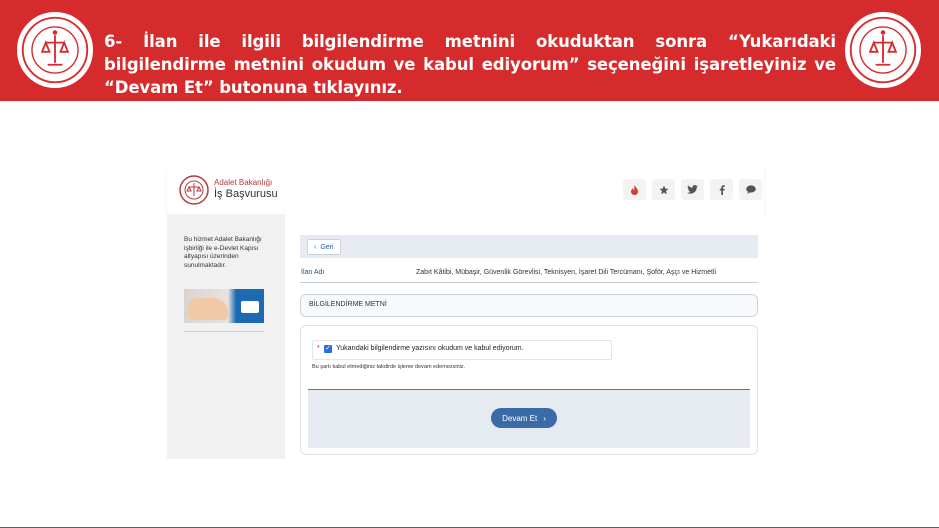 The image size is (939, 528). I want to click on continue-button-label: Devam Et, so click(520, 418).